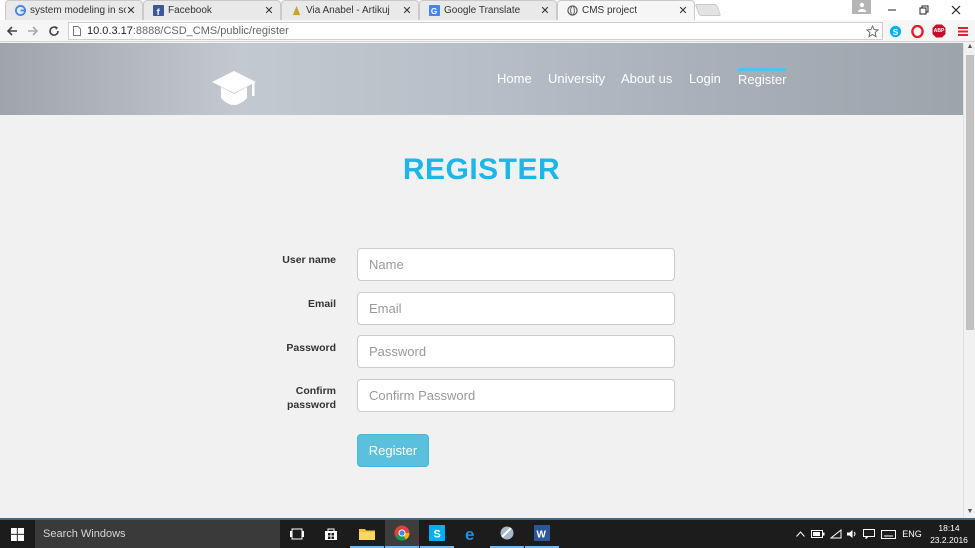  Describe the element at coordinates (350, 10) in the screenshot. I see `tab-via-anabel: Via Anabel - Artikuj ✕` at that location.